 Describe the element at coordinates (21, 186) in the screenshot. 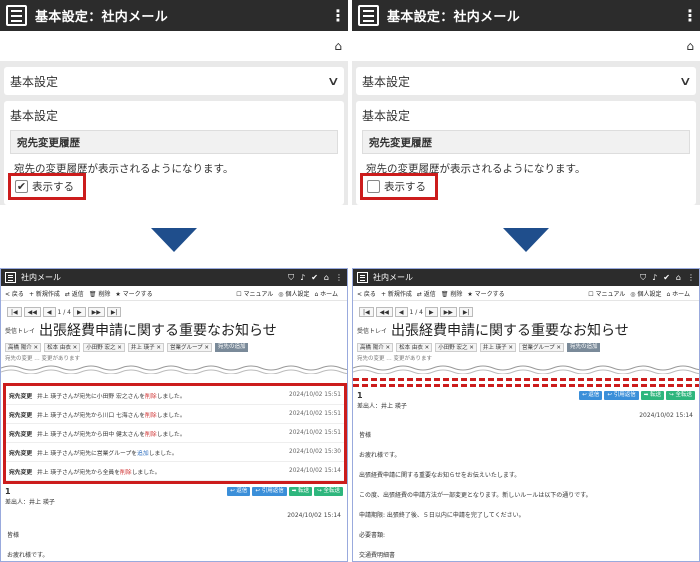

I see `checkbox-checked-icon: ✔` at that location.